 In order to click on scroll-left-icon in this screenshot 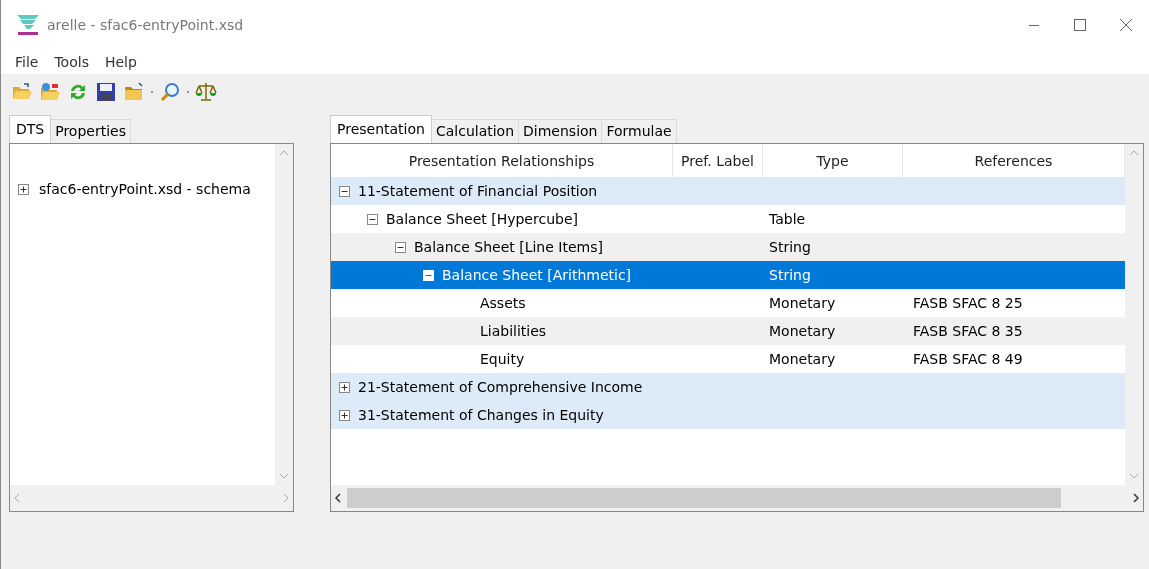, I will do `click(338, 498)`.